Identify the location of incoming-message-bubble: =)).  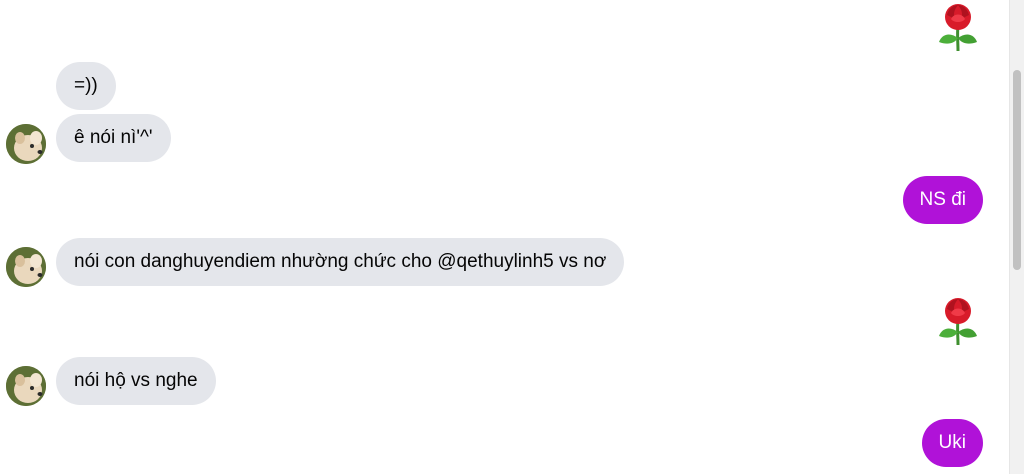
(86, 86).